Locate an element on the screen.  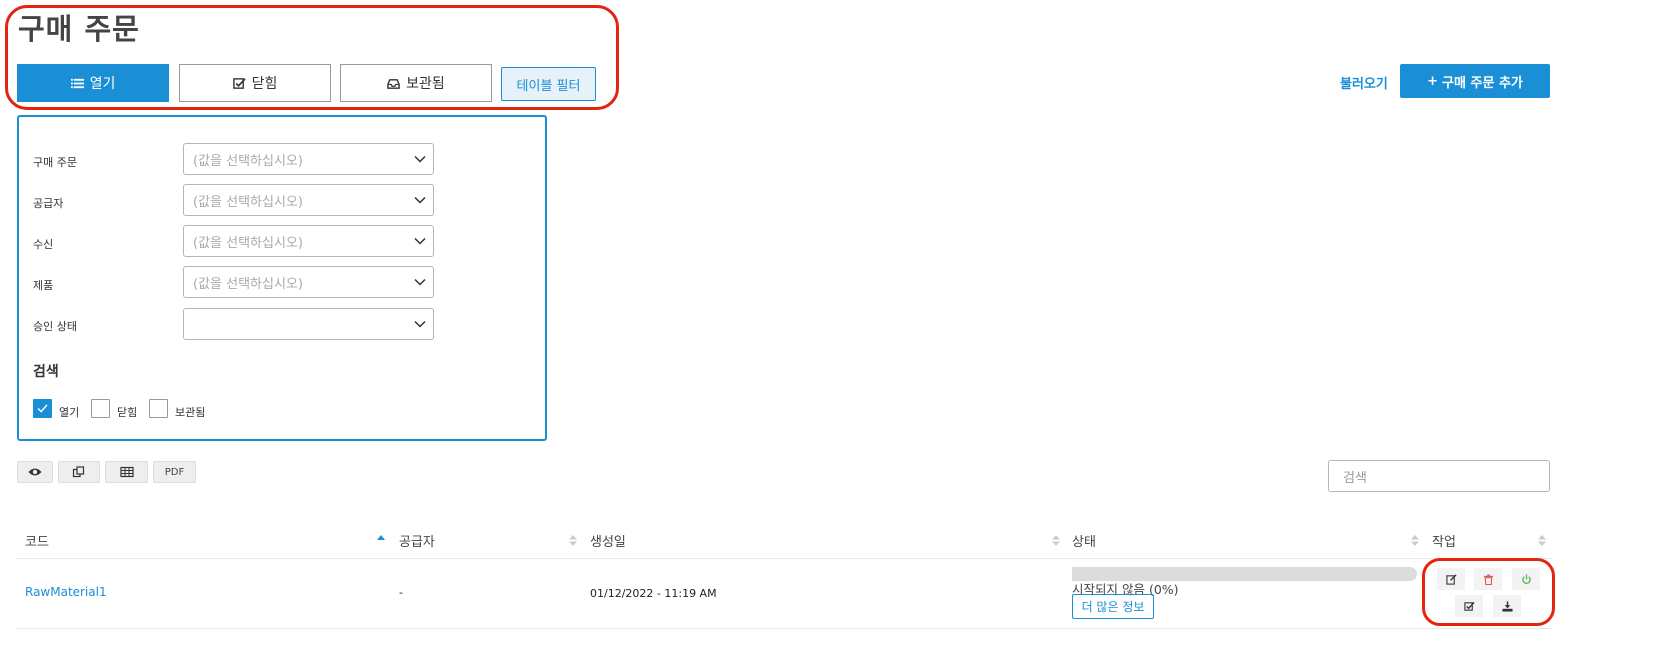
page-title: 구매 주문 is located at coordinates (79, 29).